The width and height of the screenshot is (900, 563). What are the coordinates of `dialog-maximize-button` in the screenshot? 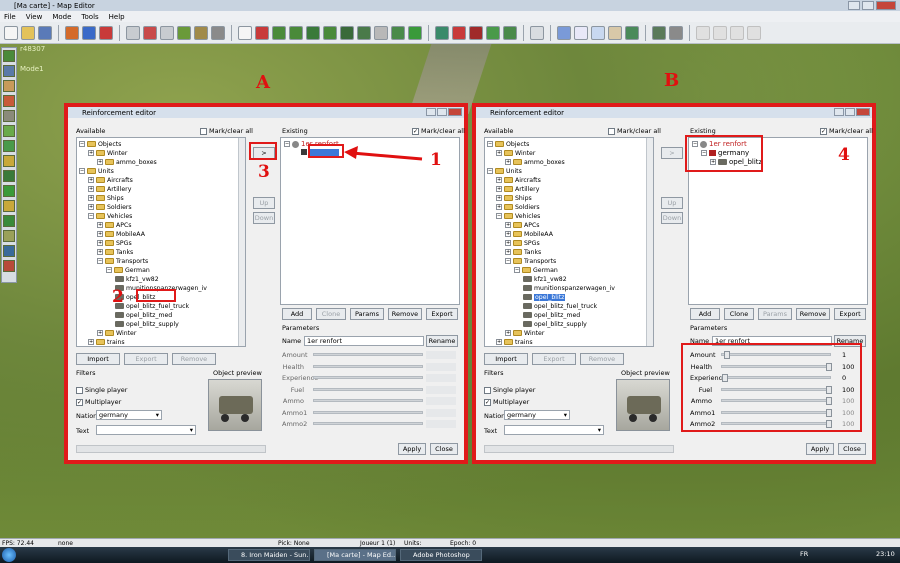 It's located at (850, 112).